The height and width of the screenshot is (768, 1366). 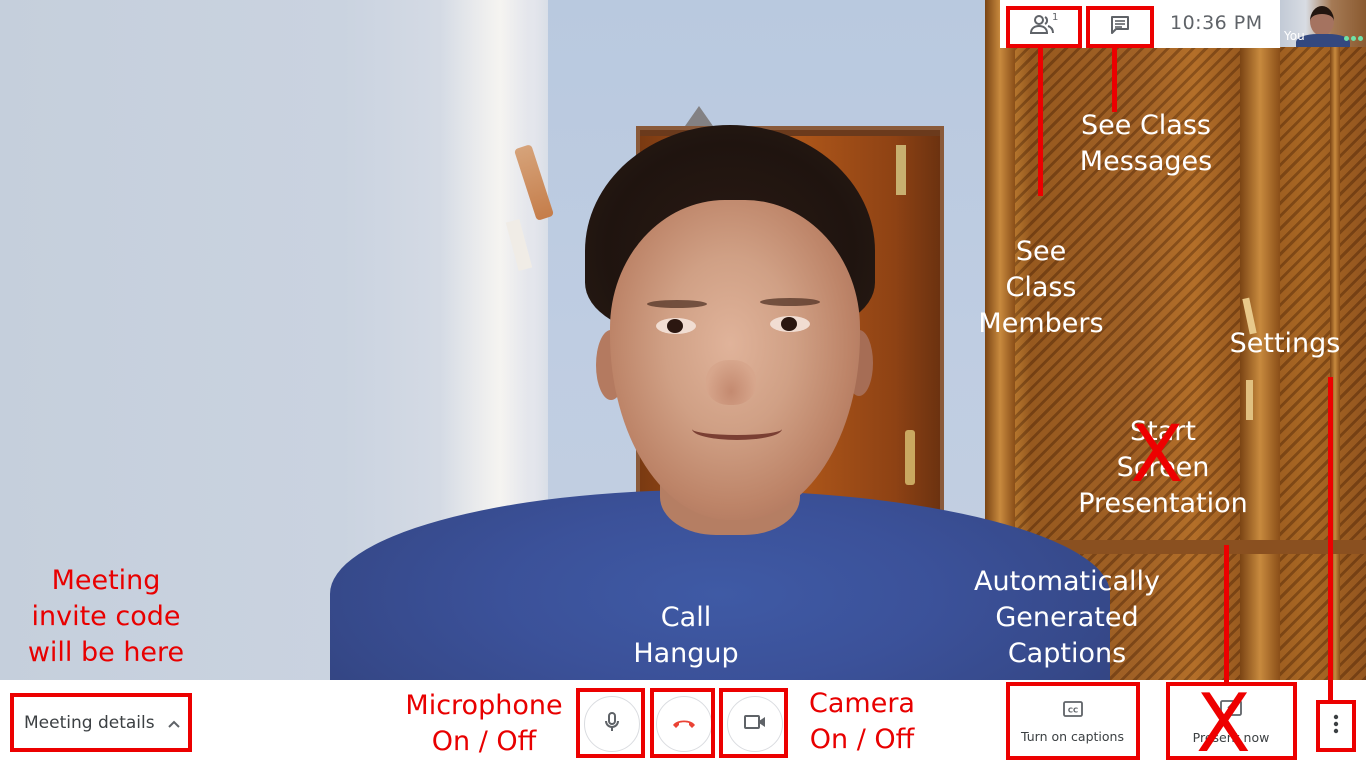 What do you see at coordinates (1322, 21) in the screenshot?
I see `self-view-face` at bounding box center [1322, 21].